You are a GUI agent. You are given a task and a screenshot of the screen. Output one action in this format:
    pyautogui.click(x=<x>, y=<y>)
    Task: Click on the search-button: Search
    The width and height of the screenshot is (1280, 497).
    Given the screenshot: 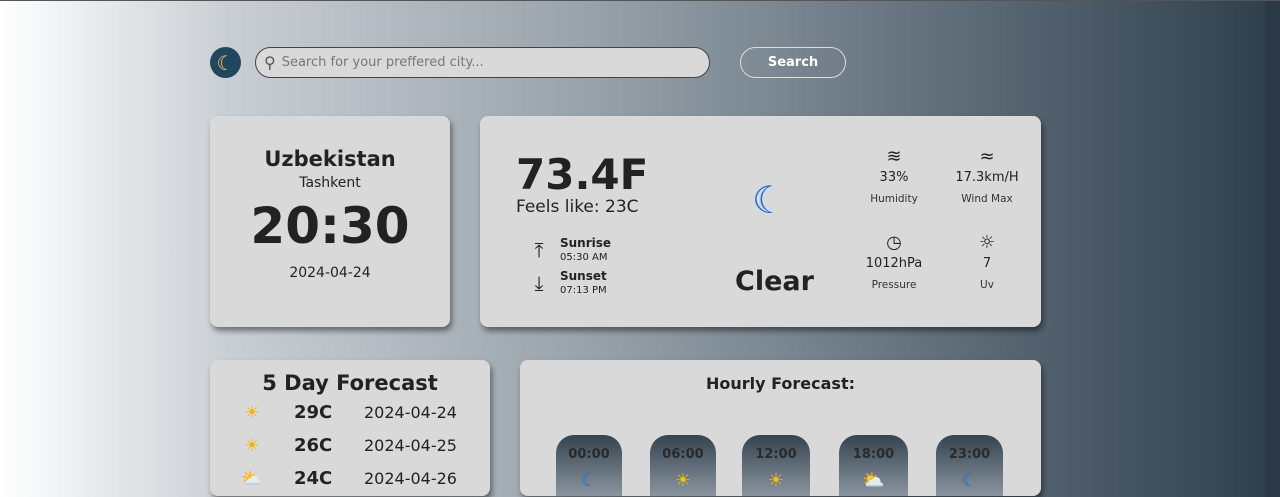 What is the action you would take?
    pyautogui.click(x=793, y=62)
    